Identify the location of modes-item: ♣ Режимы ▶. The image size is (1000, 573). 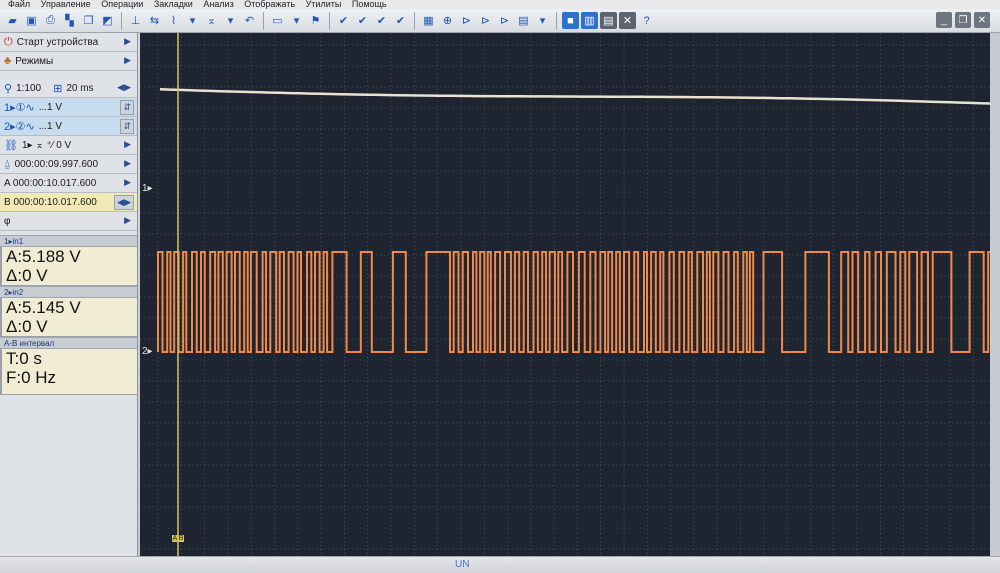
(68, 61).